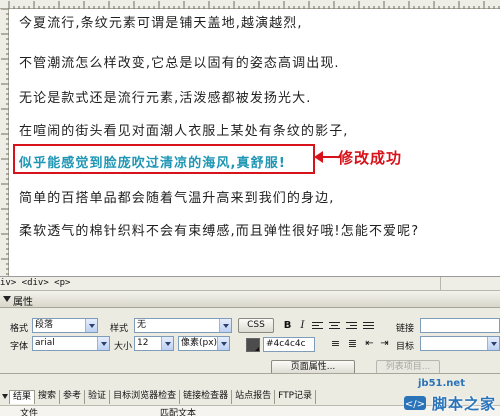 The width and height of the screenshot is (500, 416). I want to click on align-right-icon, so click(351, 325).